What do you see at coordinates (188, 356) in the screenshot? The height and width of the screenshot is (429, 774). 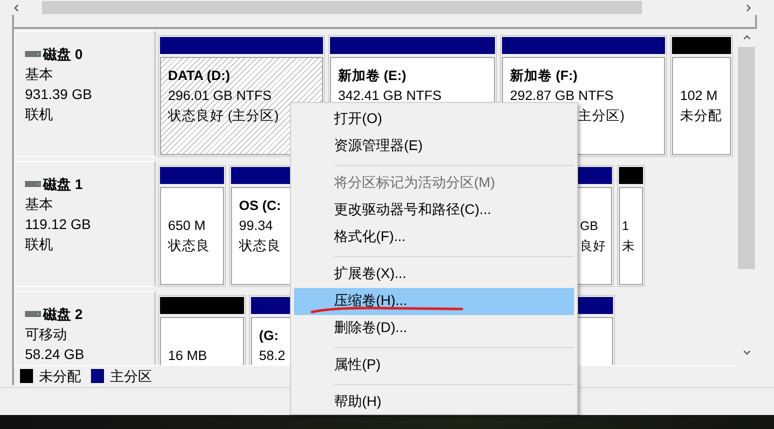 I see `partition-size: 16 MB` at bounding box center [188, 356].